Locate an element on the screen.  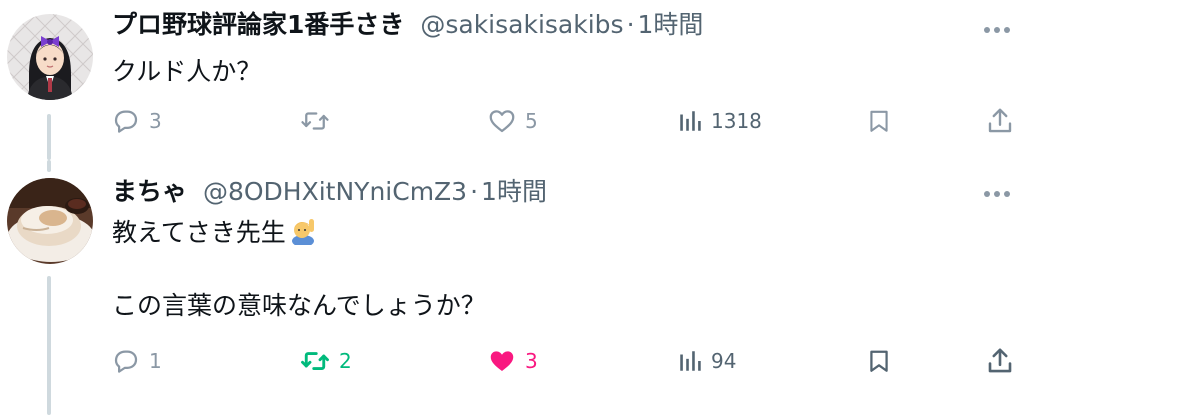
retweet-button: 2 is located at coordinates (325, 361).